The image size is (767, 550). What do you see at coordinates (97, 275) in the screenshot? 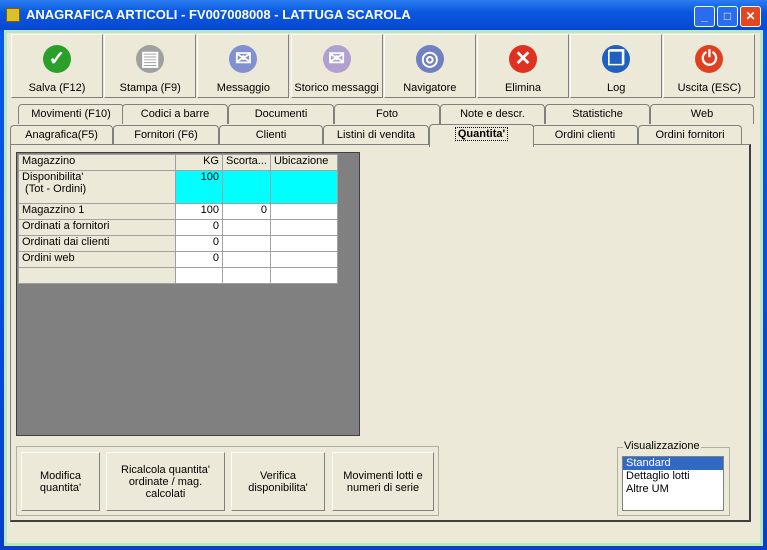
I see `row-label` at bounding box center [97, 275].